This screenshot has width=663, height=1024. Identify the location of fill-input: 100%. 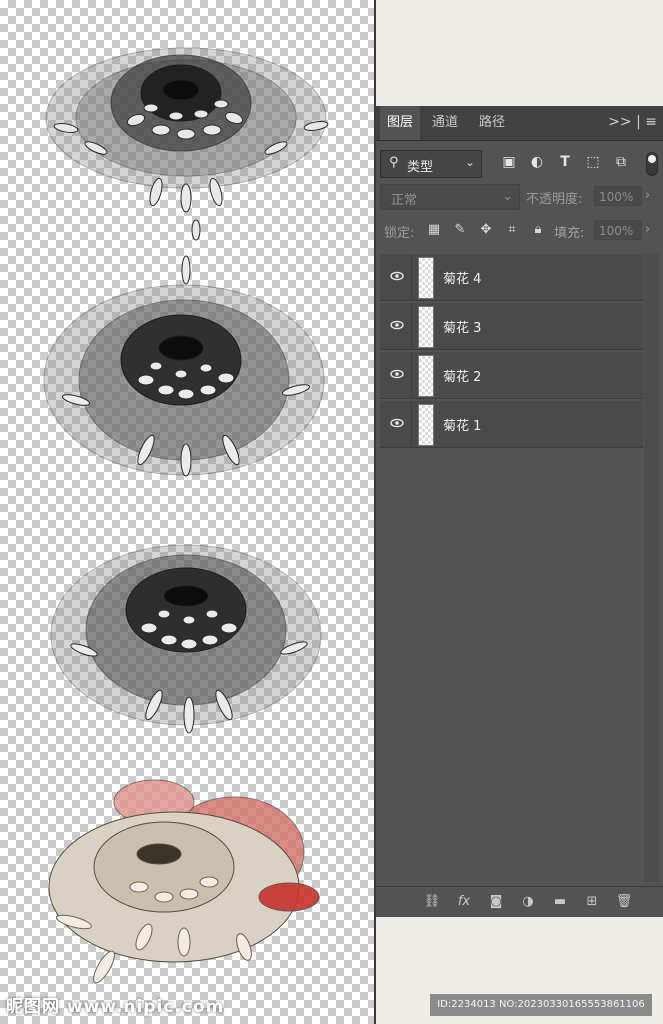
(618, 230).